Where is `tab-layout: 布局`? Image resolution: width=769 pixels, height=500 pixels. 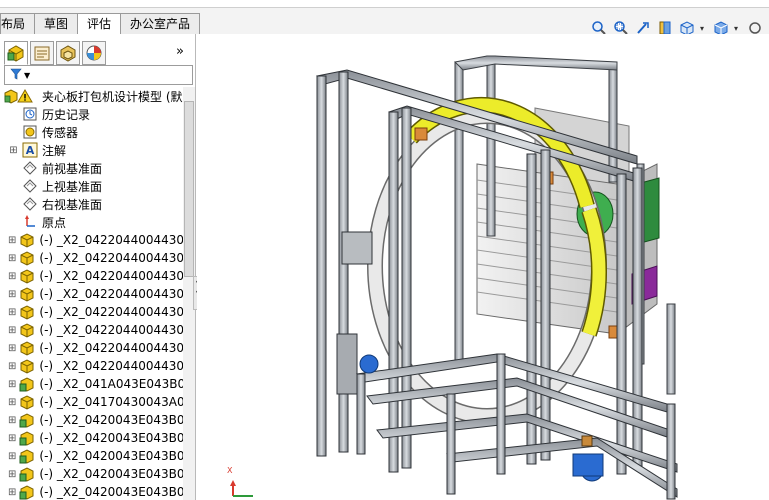 tab-layout: 布局 is located at coordinates (18, 23).